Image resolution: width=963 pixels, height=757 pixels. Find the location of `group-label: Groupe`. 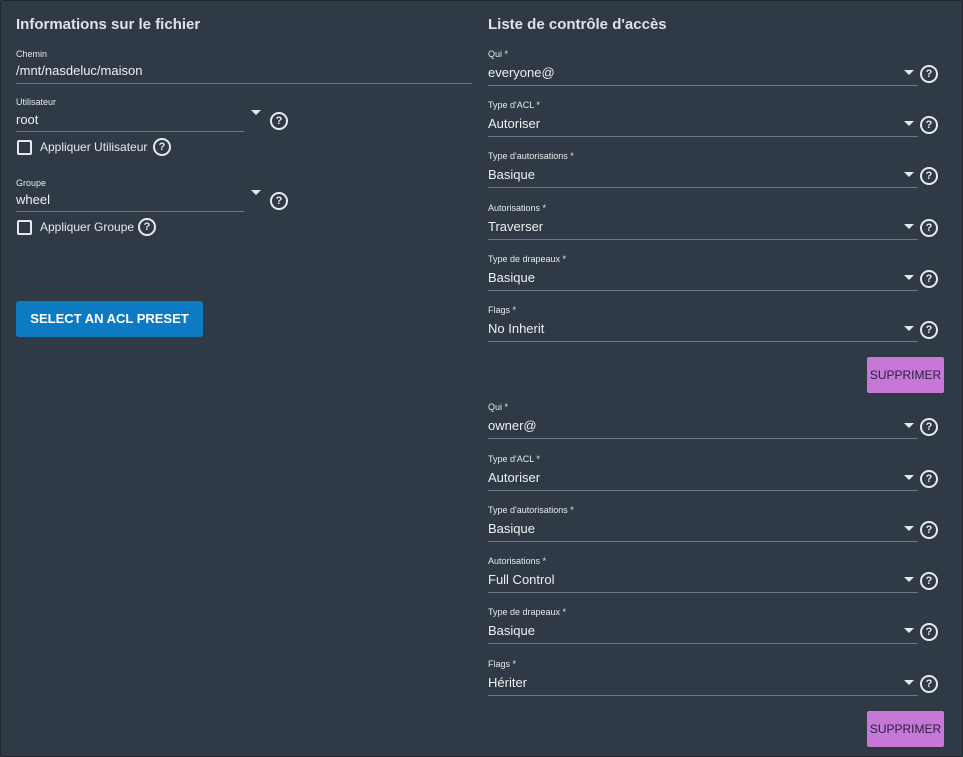

group-label: Groupe is located at coordinates (31, 183).